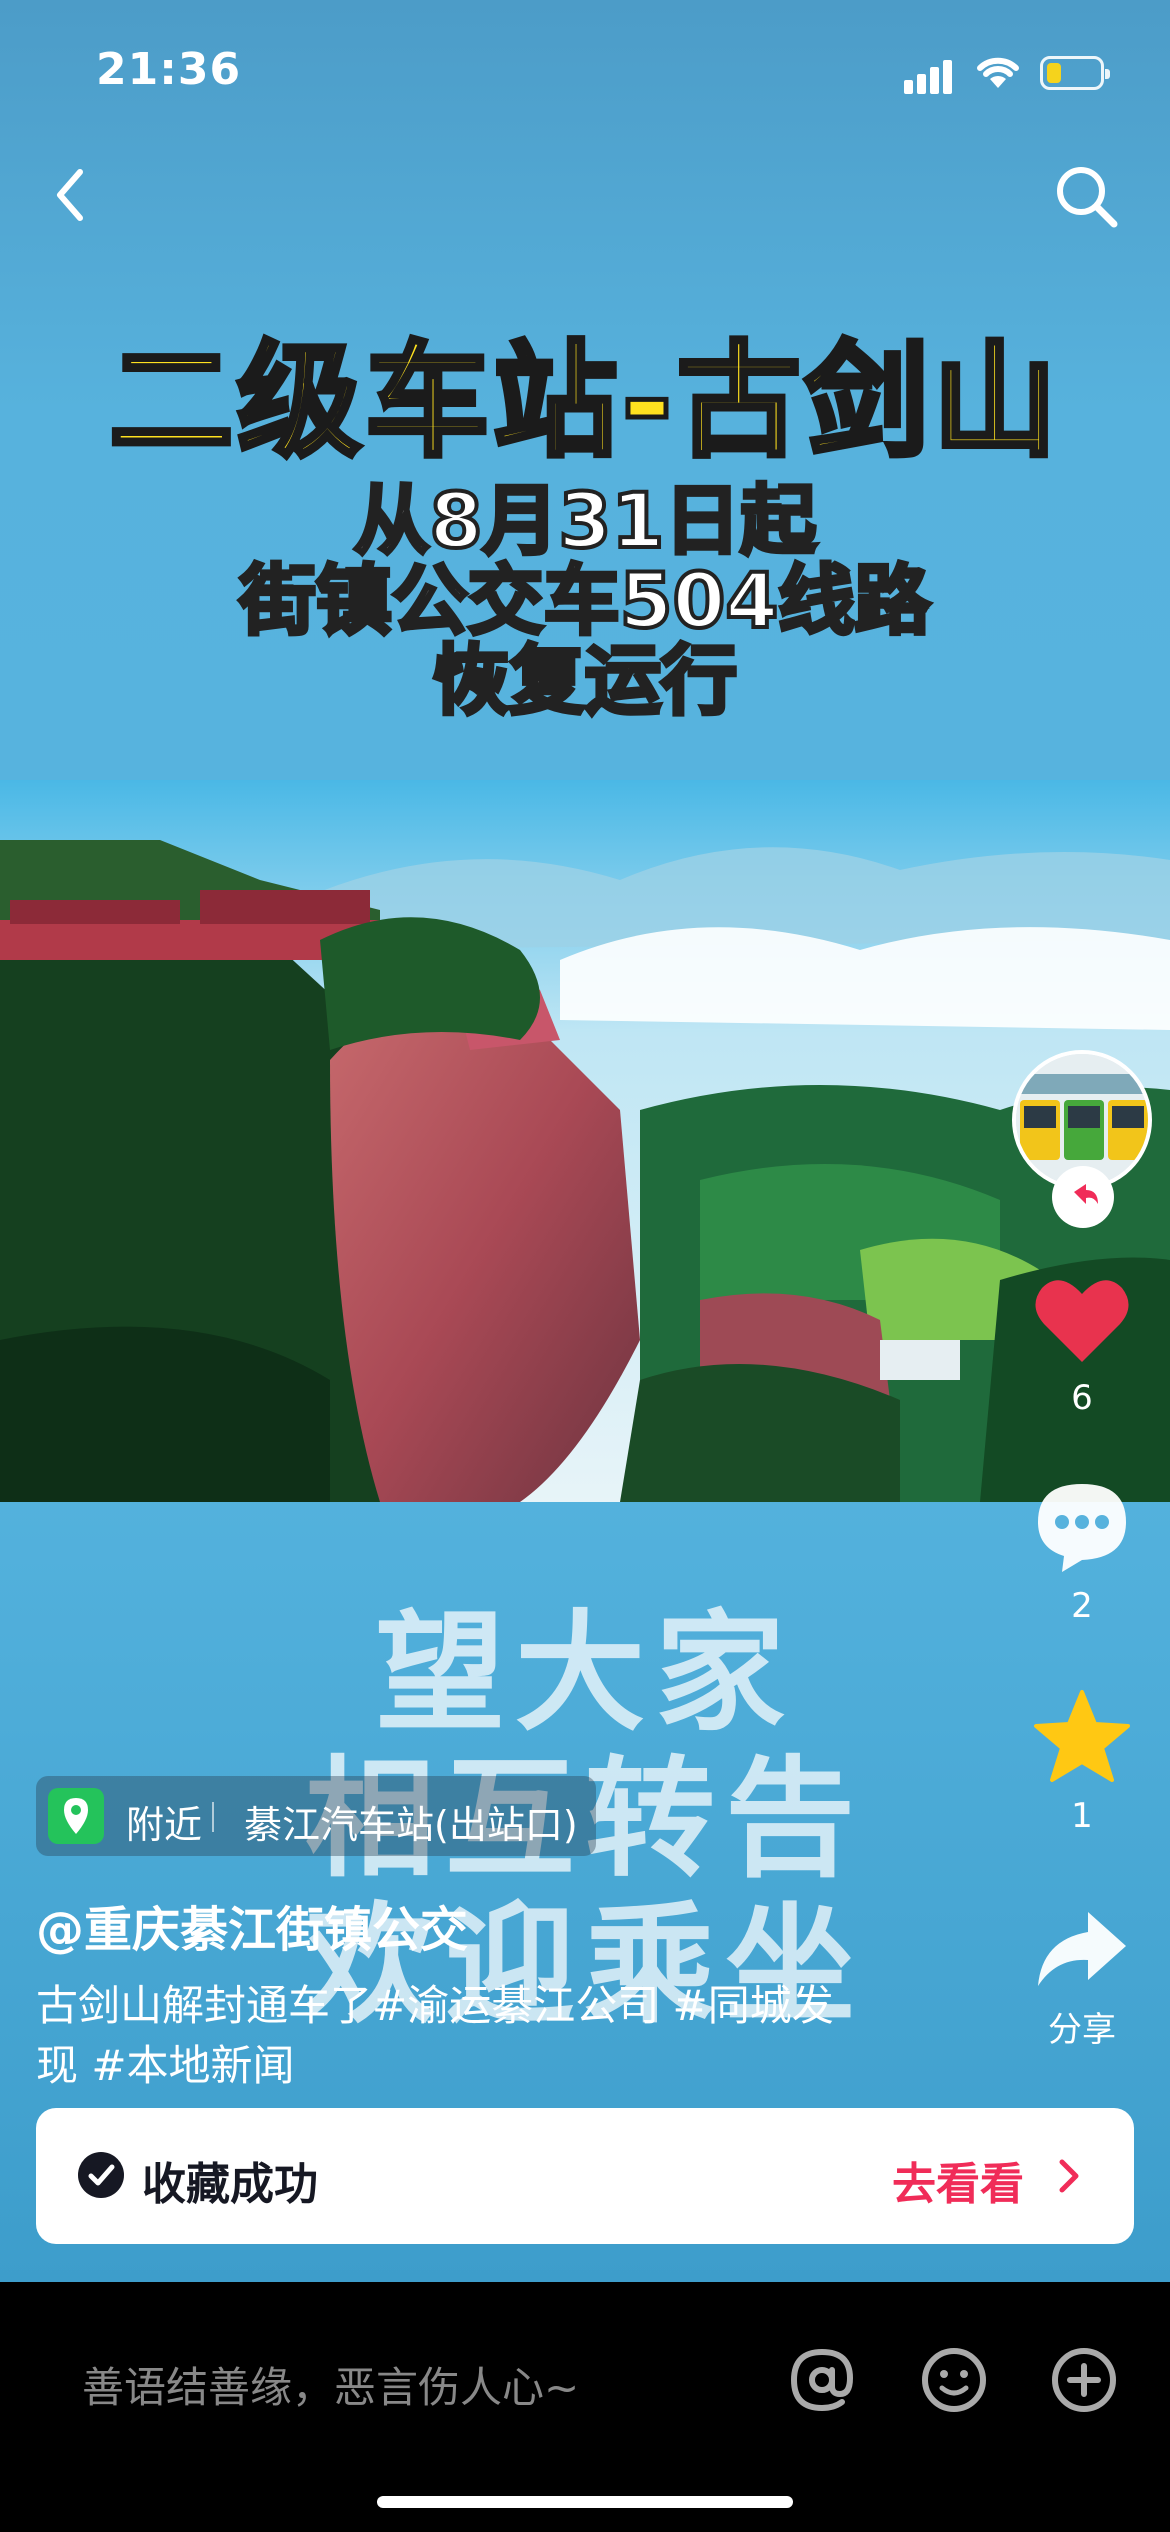  What do you see at coordinates (958, 2180) in the screenshot?
I see `go-view-link: 去看看` at bounding box center [958, 2180].